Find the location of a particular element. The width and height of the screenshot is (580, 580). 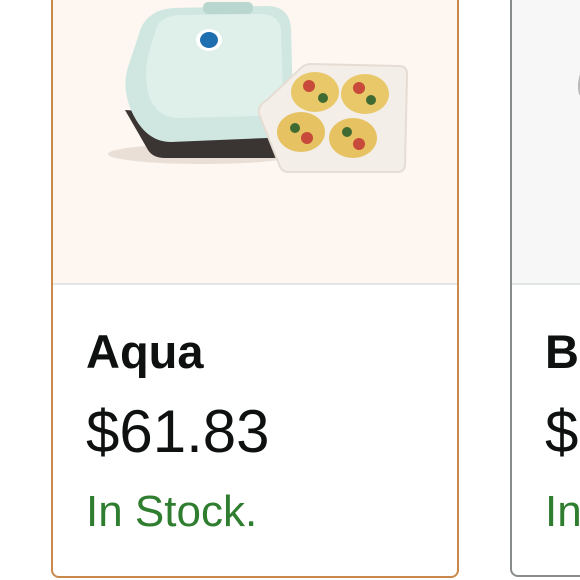

swatch-card-next: B $ In is located at coordinates (545, 288).